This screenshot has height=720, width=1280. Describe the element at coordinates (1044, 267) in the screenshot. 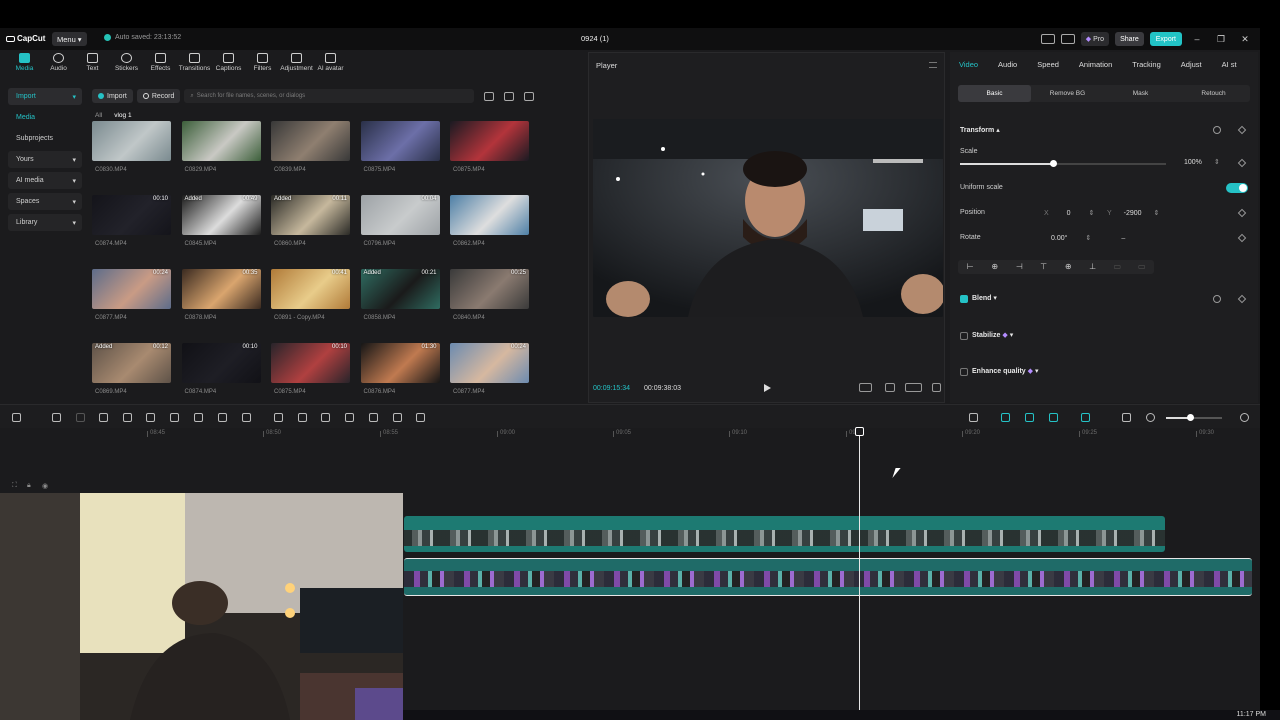

I see `align-top-icon: ⊤` at that location.